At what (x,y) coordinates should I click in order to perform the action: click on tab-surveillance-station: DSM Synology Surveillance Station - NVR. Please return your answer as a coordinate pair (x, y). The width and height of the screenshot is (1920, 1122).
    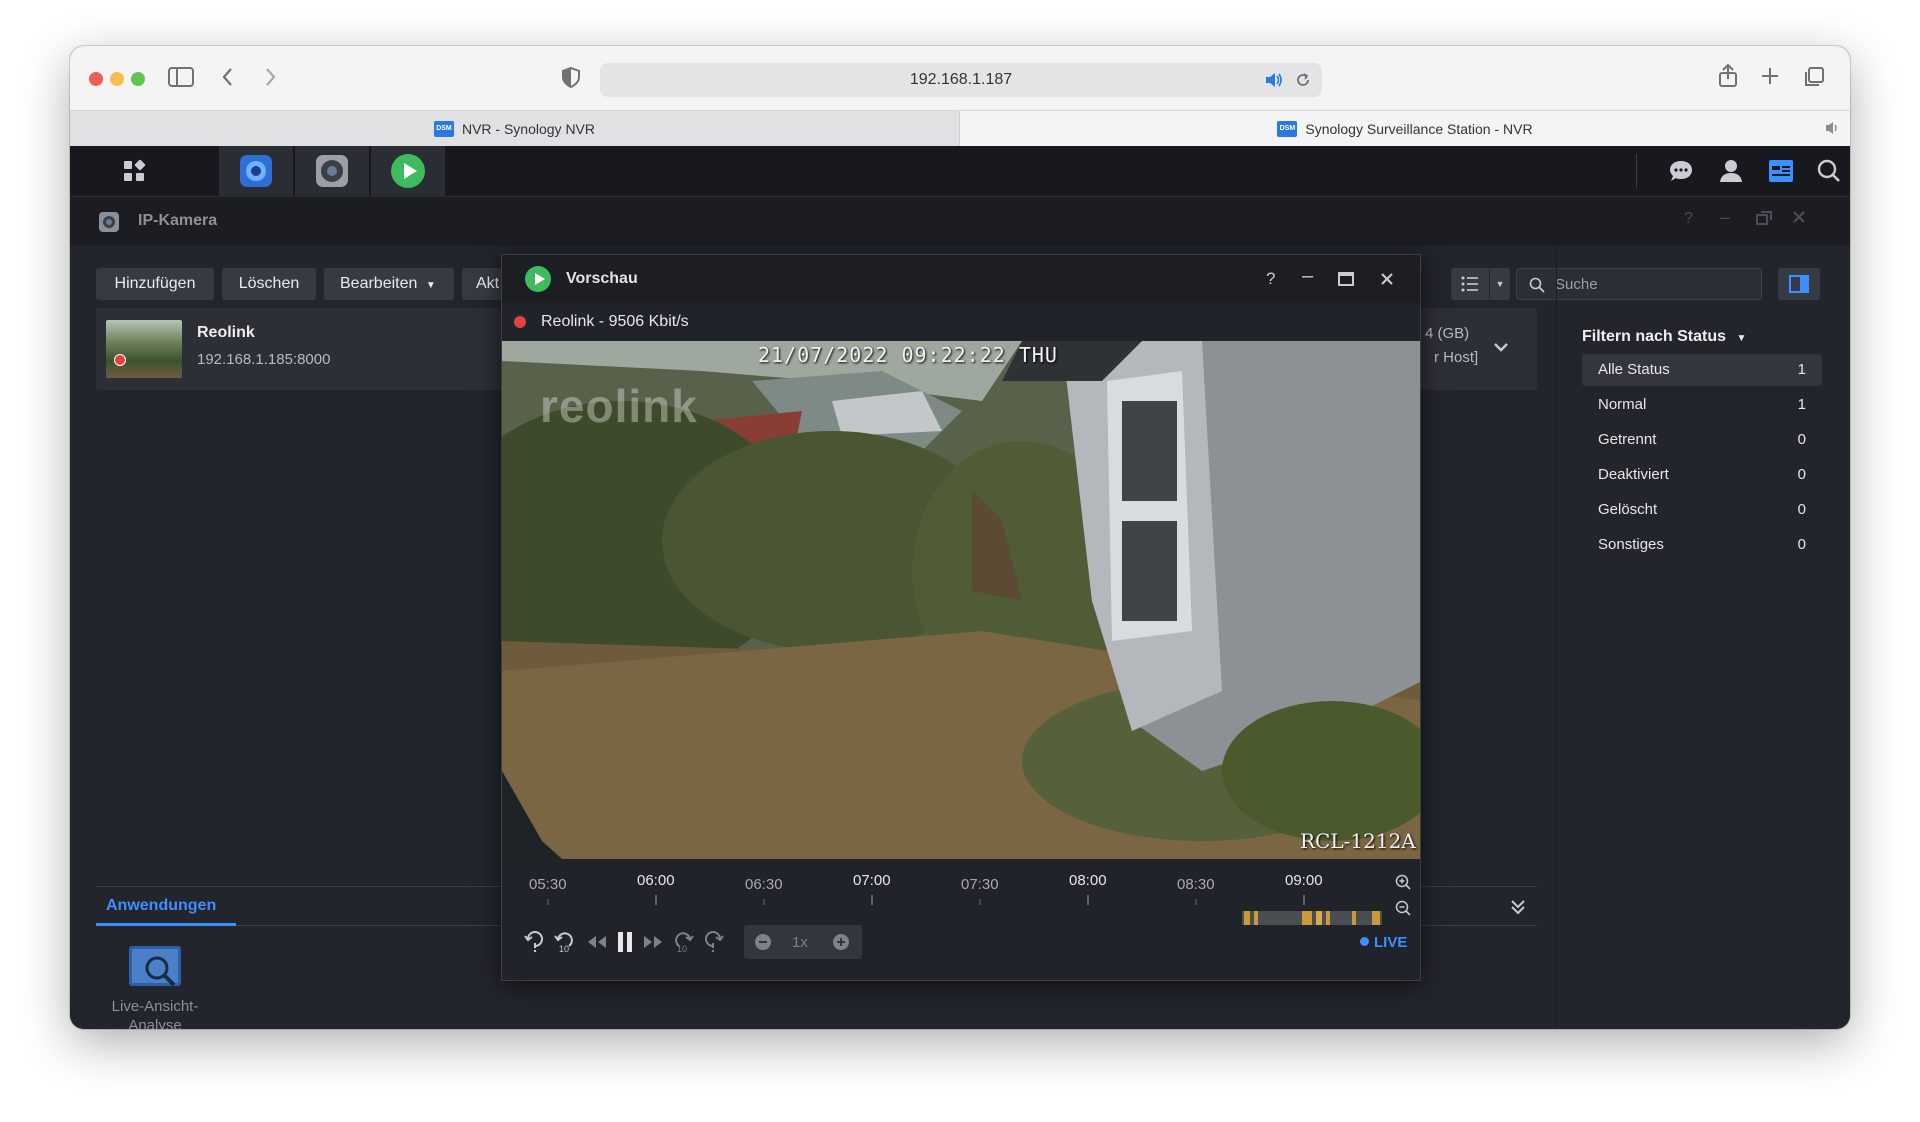
    Looking at the image, I should click on (1405, 128).